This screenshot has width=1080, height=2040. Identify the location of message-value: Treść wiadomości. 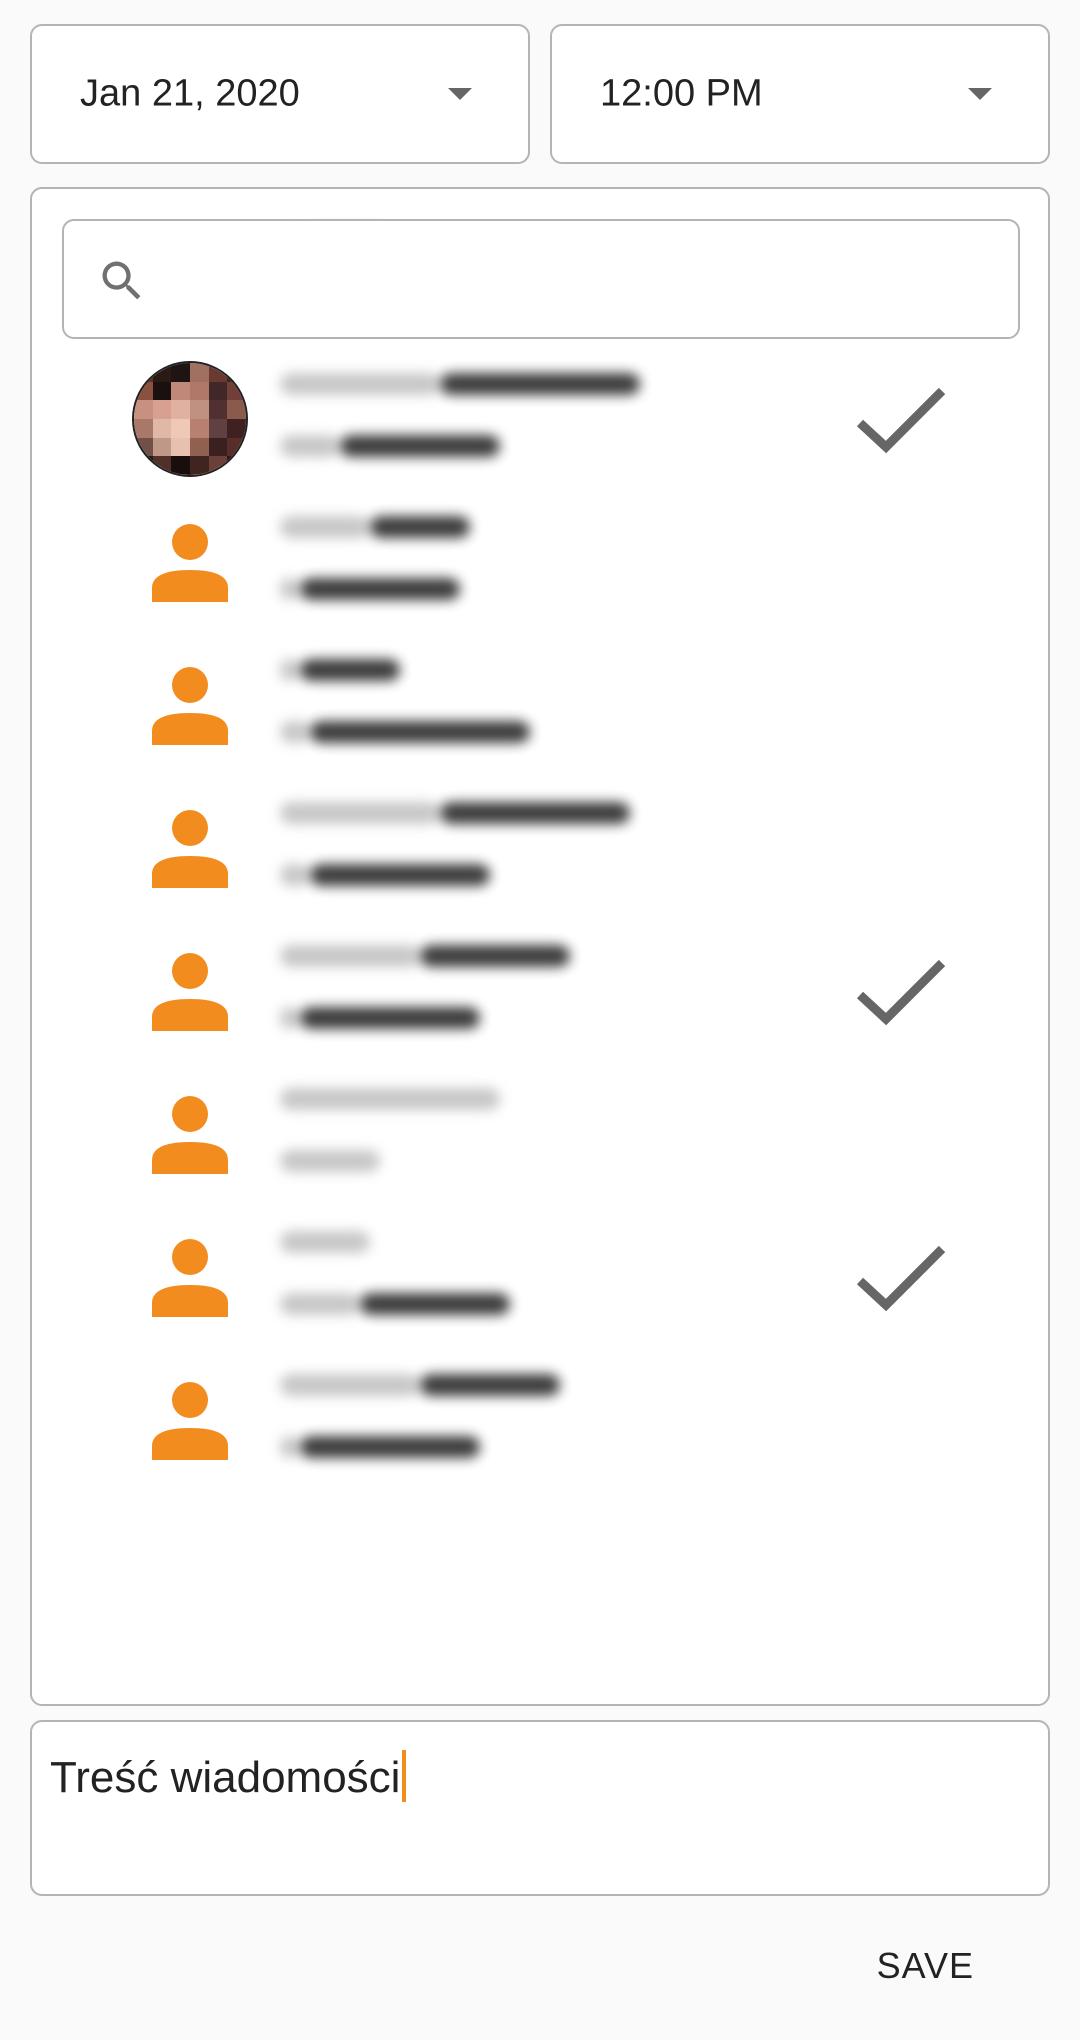
(225, 1777).